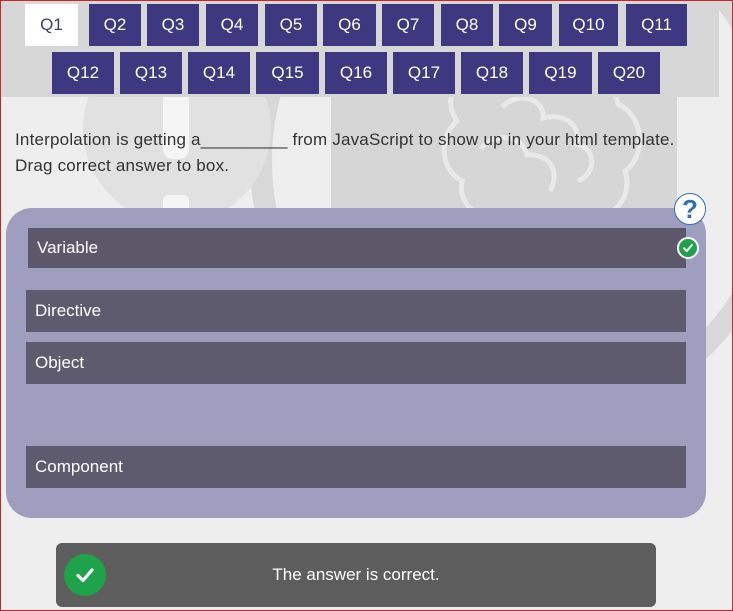  Describe the element at coordinates (467, 25) in the screenshot. I see `tab-q8: Q8` at that location.